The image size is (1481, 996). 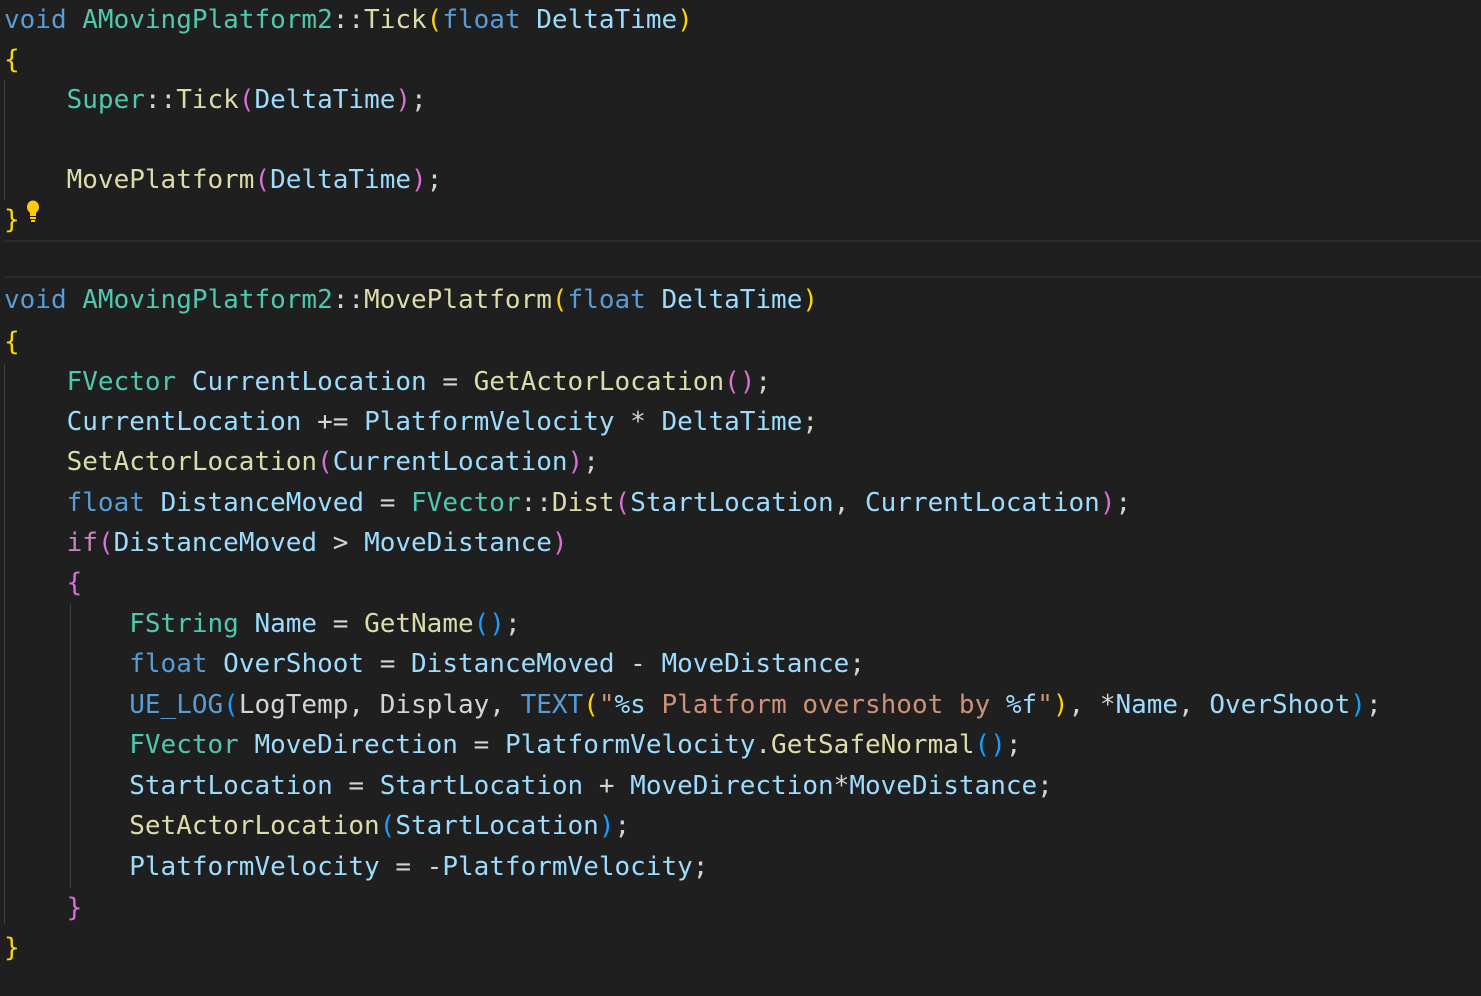 What do you see at coordinates (82, 543) in the screenshot?
I see `code-token: if` at bounding box center [82, 543].